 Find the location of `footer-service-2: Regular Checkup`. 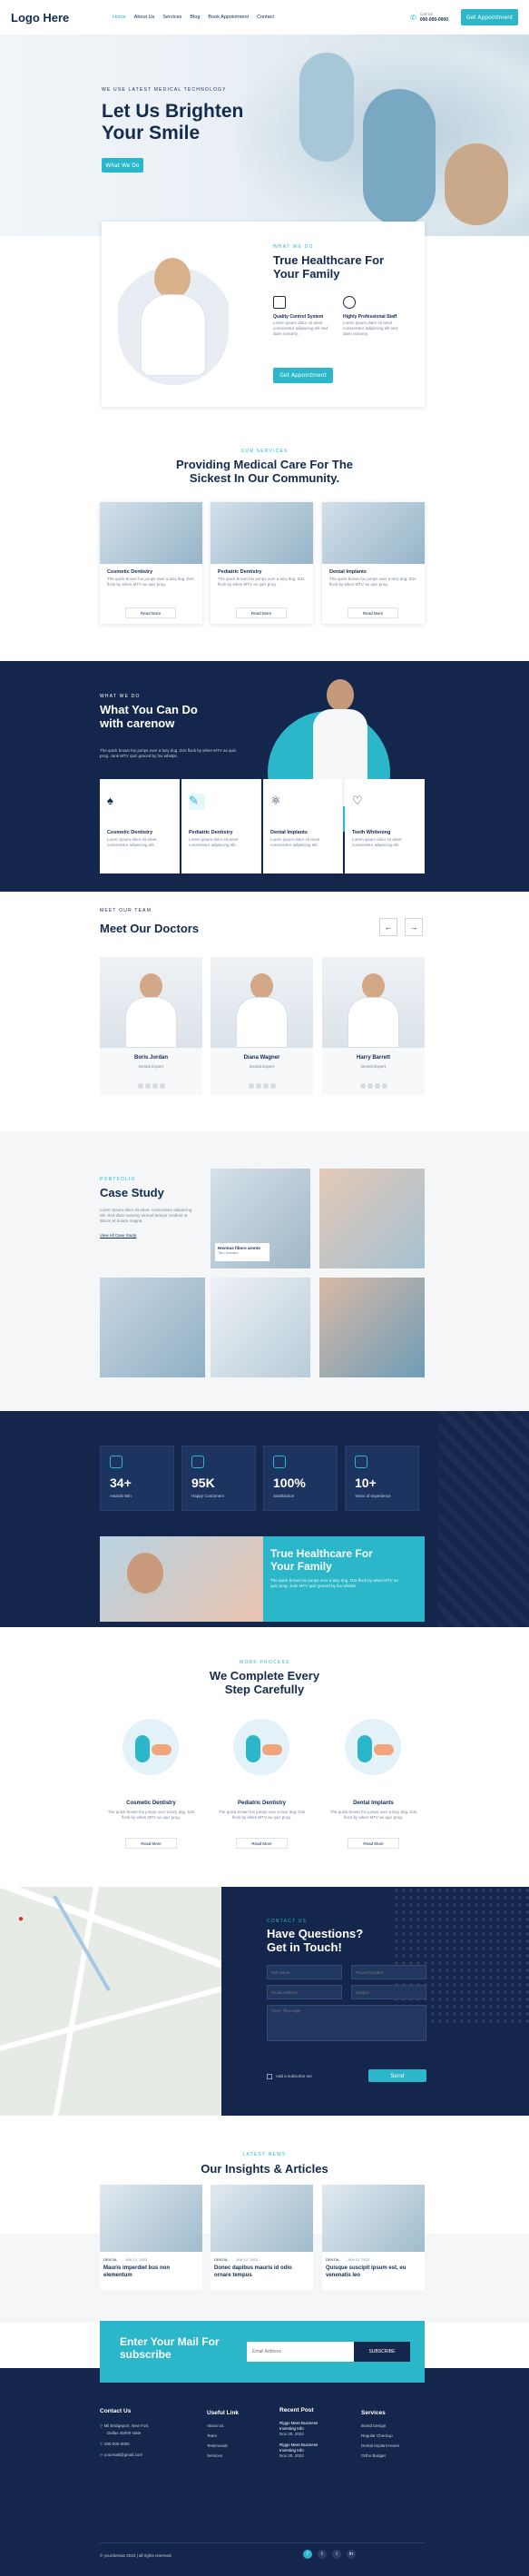

footer-service-2: Regular Checkup is located at coordinates (393, 2436).